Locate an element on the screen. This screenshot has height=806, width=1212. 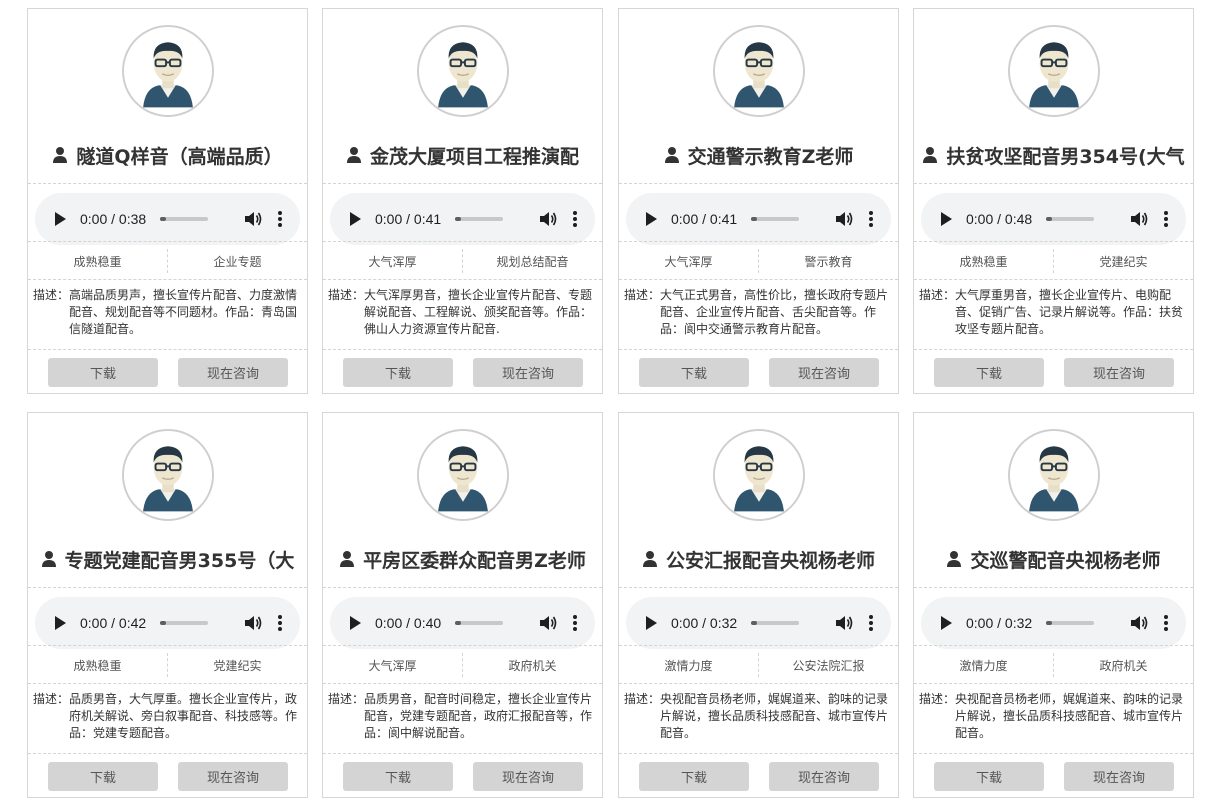
tag-style: 成熟稳重 is located at coordinates (97, 665).